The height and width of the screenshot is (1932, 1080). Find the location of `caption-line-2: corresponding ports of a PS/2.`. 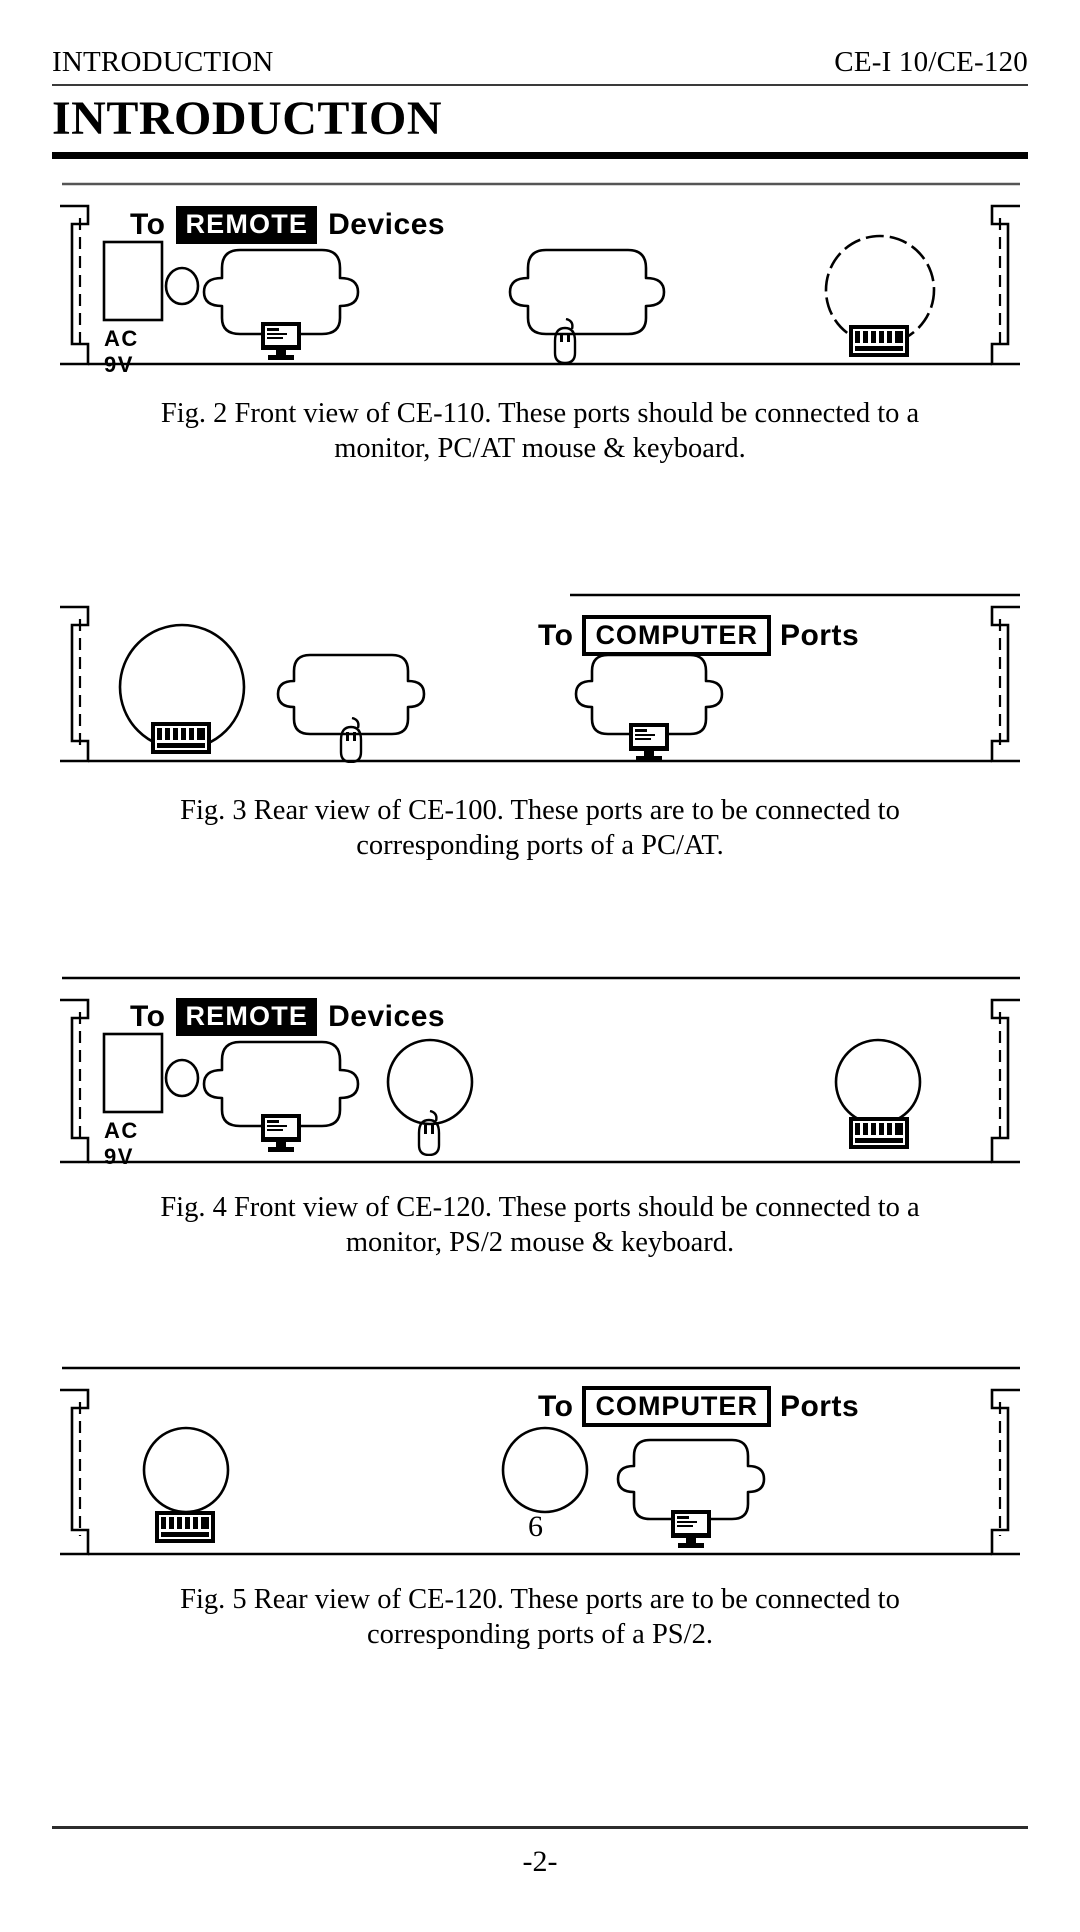

caption-line-2: corresponding ports of a PS/2. is located at coordinates (540, 1634).